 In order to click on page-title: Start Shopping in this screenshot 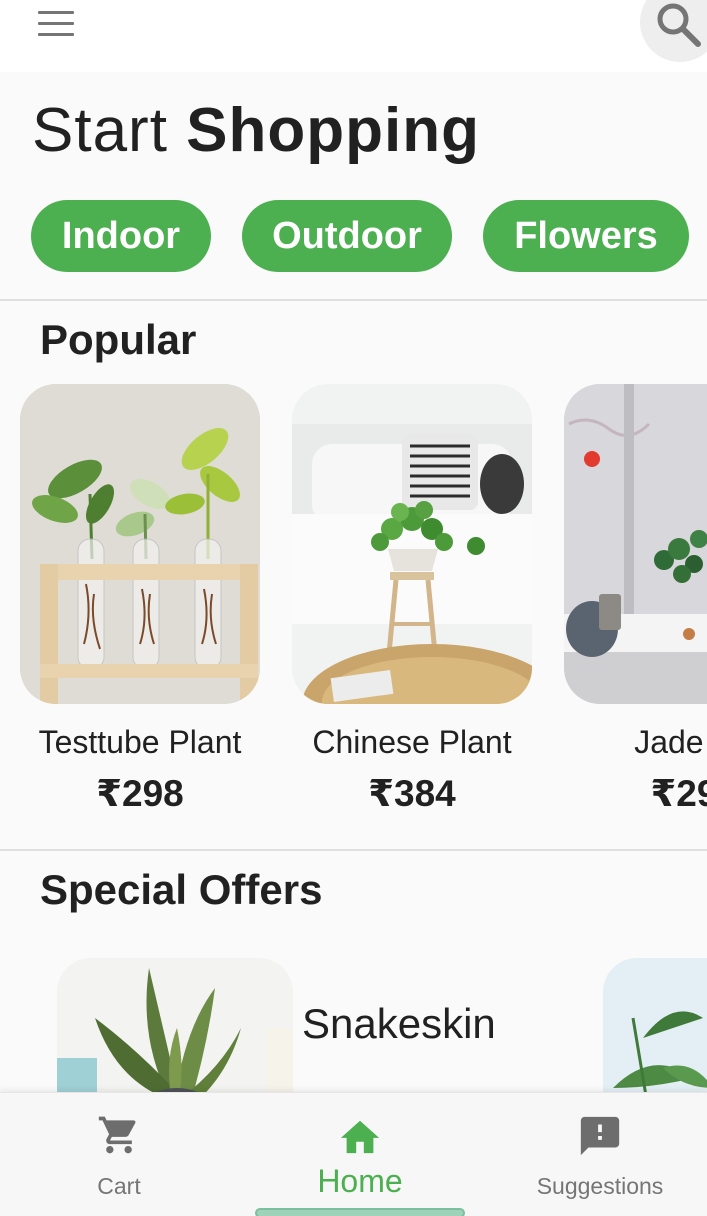, I will do `click(256, 131)`.